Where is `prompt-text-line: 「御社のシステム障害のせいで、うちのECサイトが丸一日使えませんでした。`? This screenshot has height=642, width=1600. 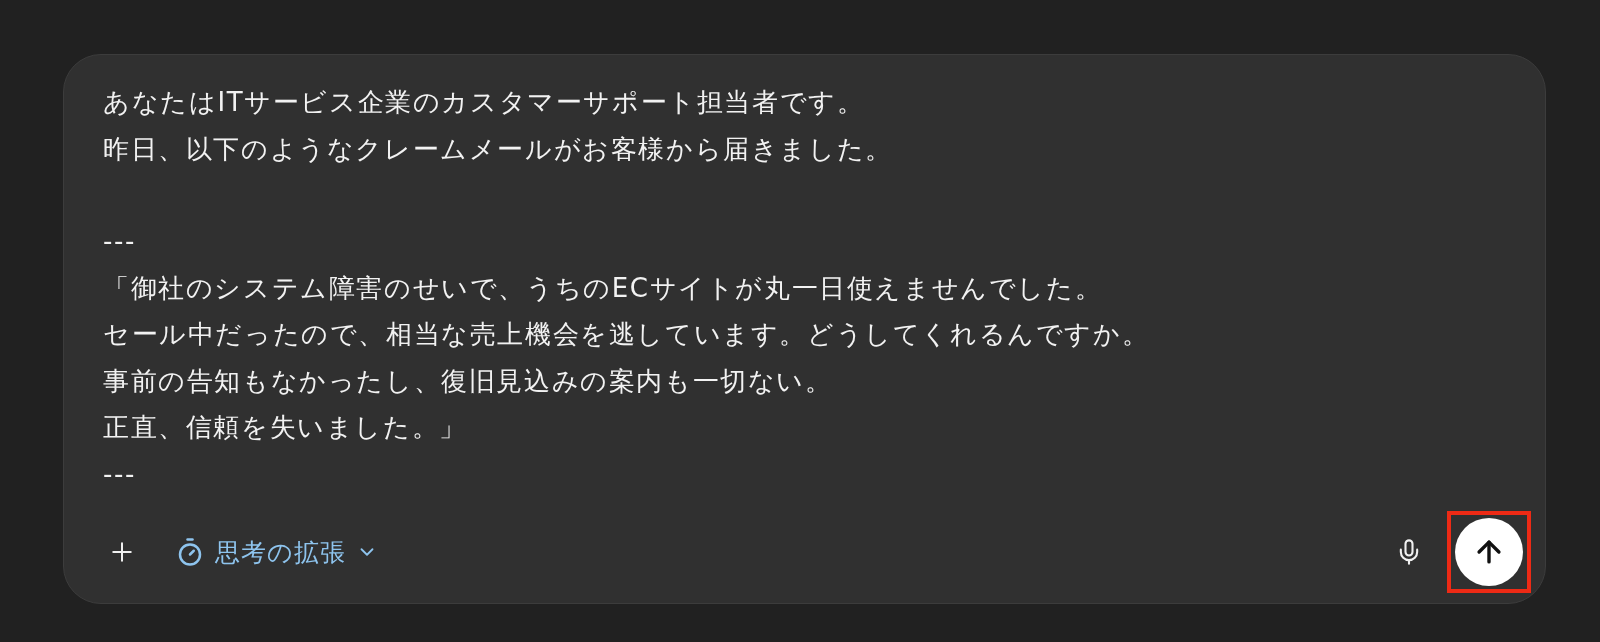 prompt-text-line: 「御社のシステム障害のせいで、うちのECサイトが丸一日使えませんでした。 is located at coordinates (603, 288).